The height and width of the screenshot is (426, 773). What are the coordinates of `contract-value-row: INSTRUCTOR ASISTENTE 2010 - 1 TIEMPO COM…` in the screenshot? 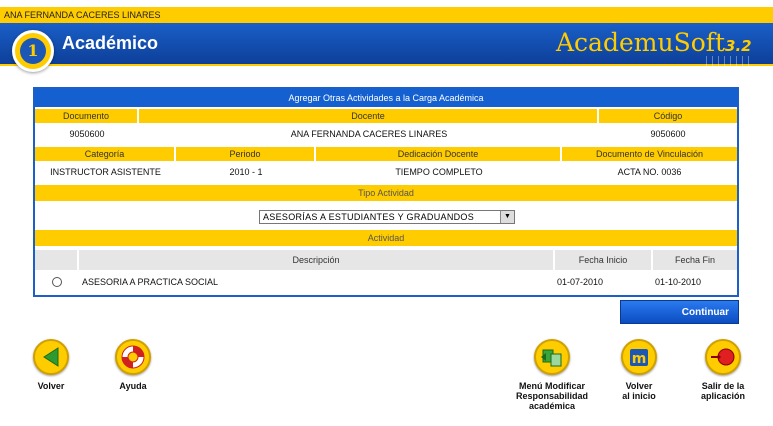 It's located at (386, 172).